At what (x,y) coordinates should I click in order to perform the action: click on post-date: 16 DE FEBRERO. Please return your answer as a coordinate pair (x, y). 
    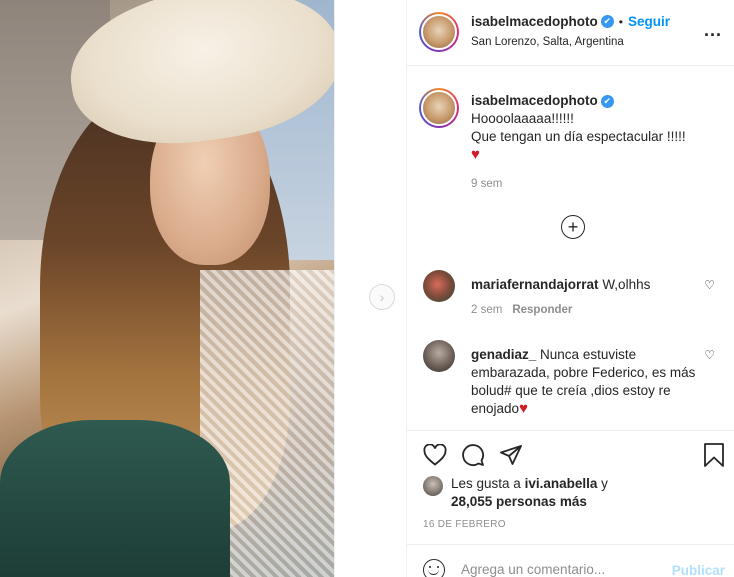
    Looking at the image, I should click on (464, 524).